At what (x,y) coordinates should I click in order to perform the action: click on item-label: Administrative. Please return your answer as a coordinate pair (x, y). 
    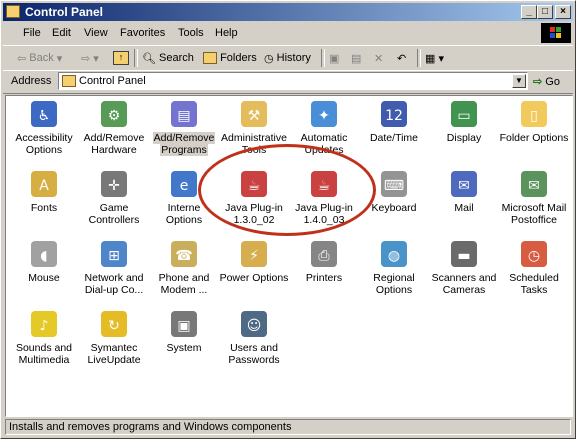
    Looking at the image, I should click on (254, 138).